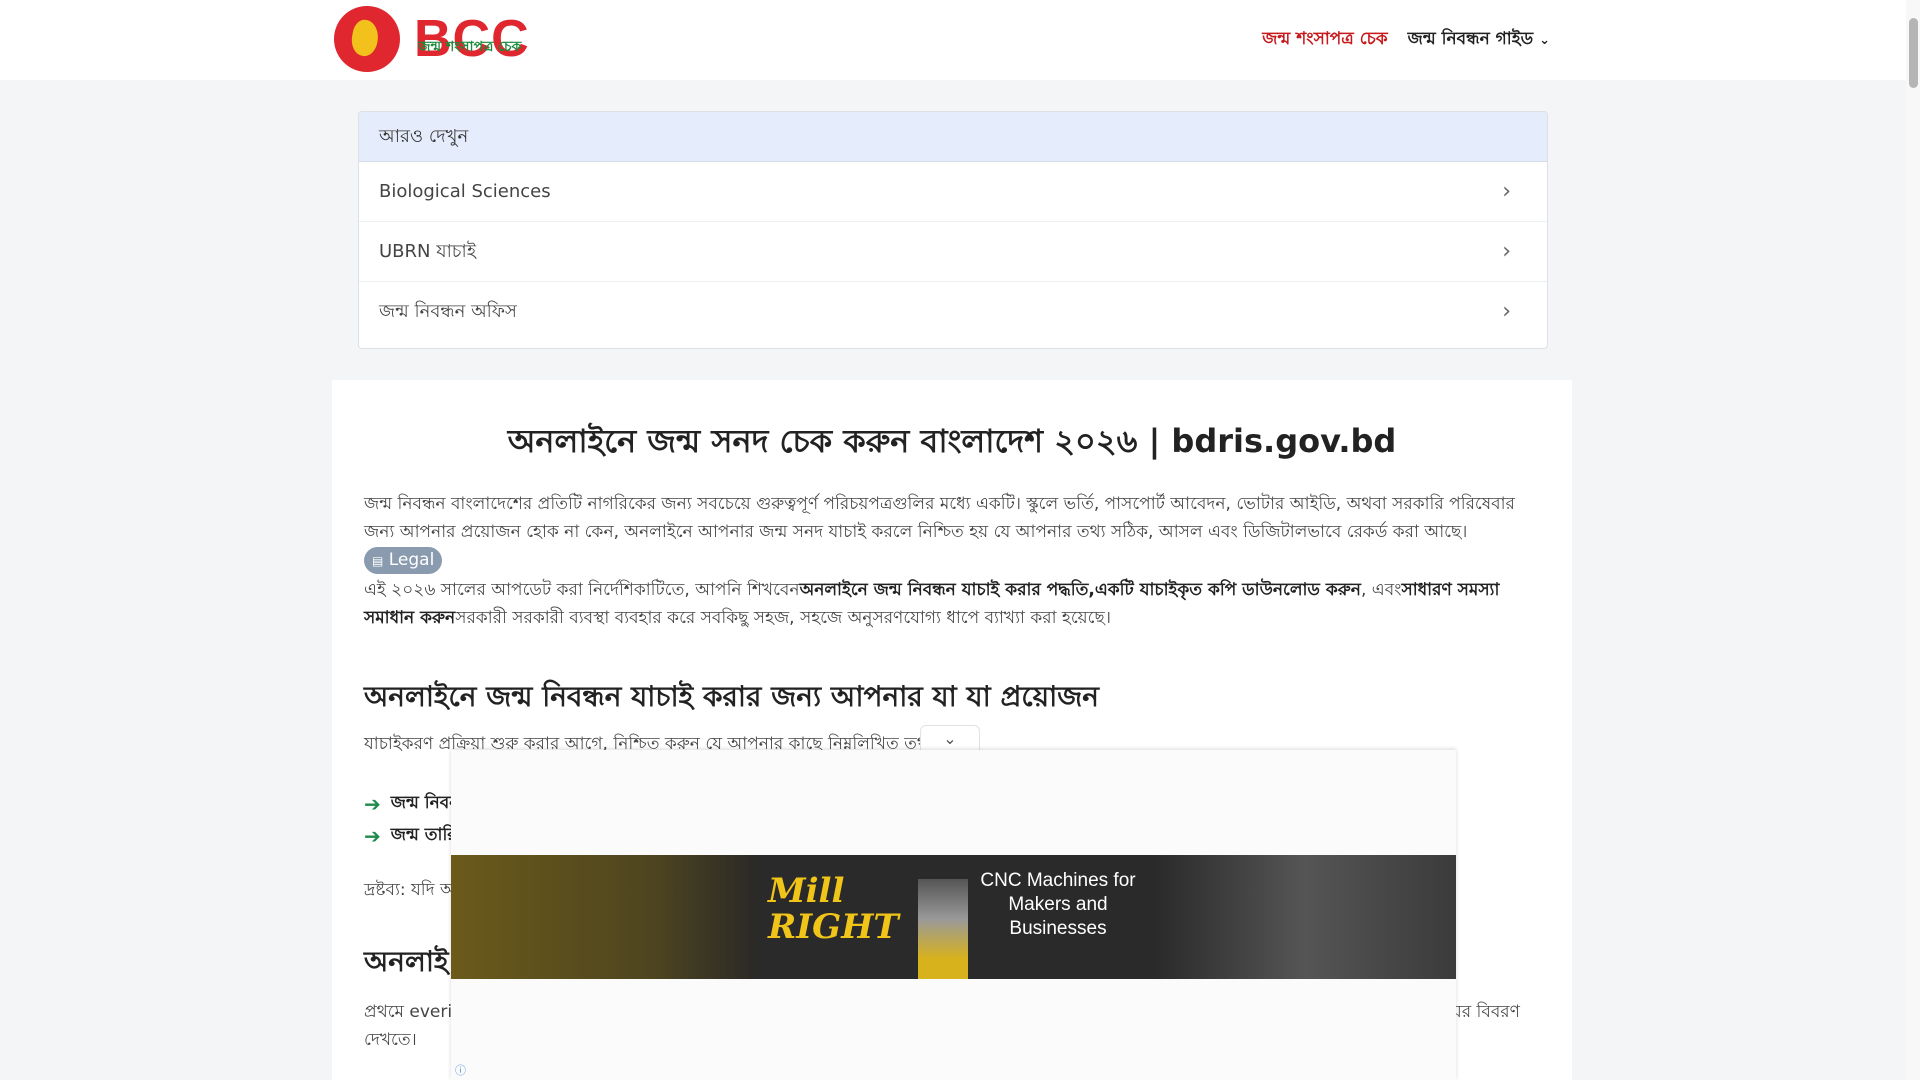 The width and height of the screenshot is (1920, 1080). I want to click on scrollbar-thumb, so click(1913, 53).